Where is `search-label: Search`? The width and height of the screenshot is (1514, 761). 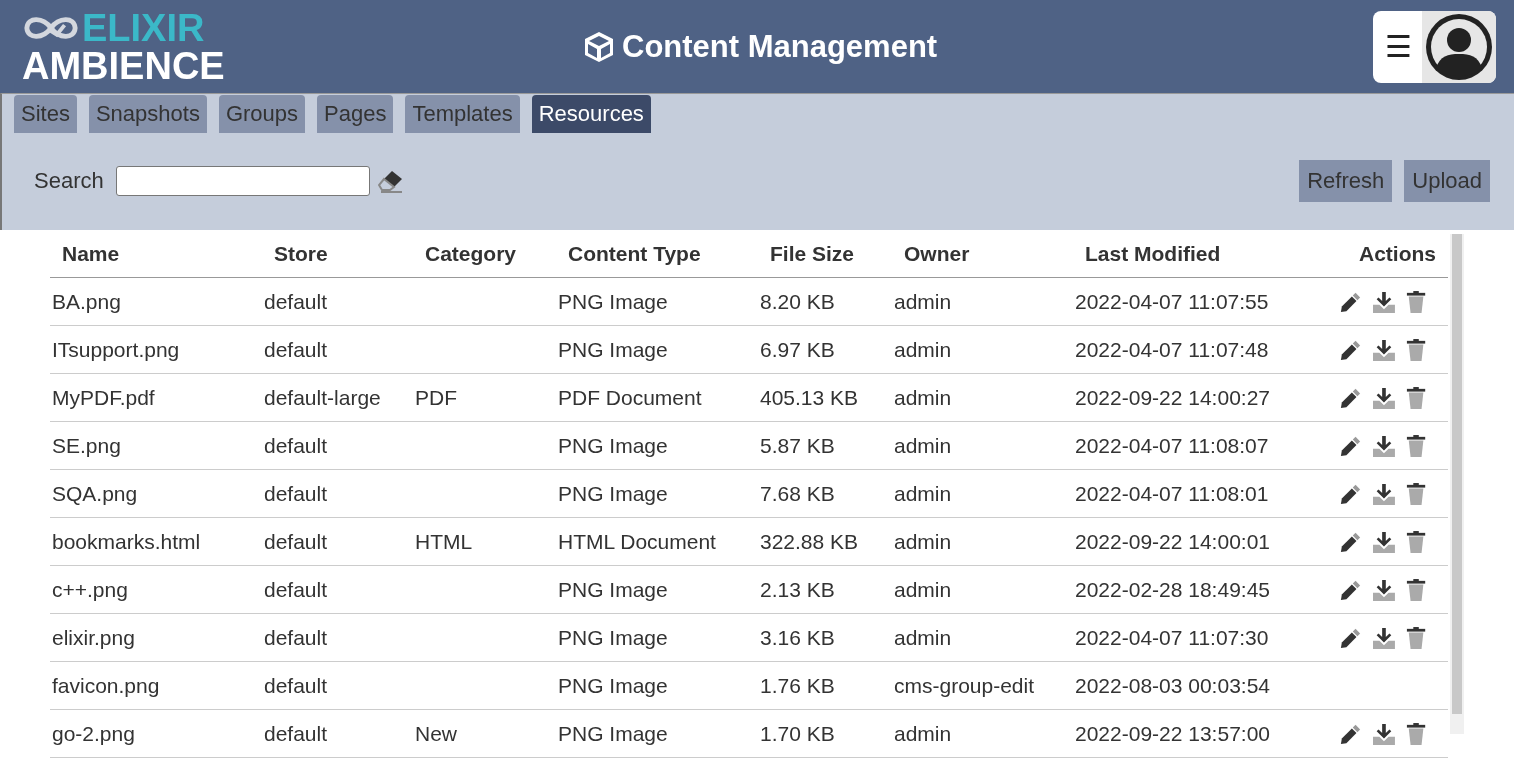 search-label: Search is located at coordinates (69, 181).